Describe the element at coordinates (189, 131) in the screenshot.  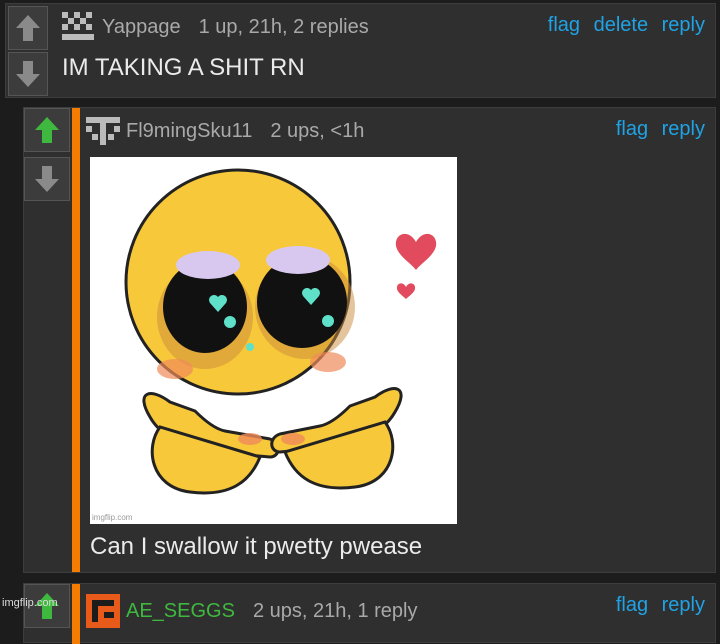
I see `username: Fl9mingSku11` at that location.